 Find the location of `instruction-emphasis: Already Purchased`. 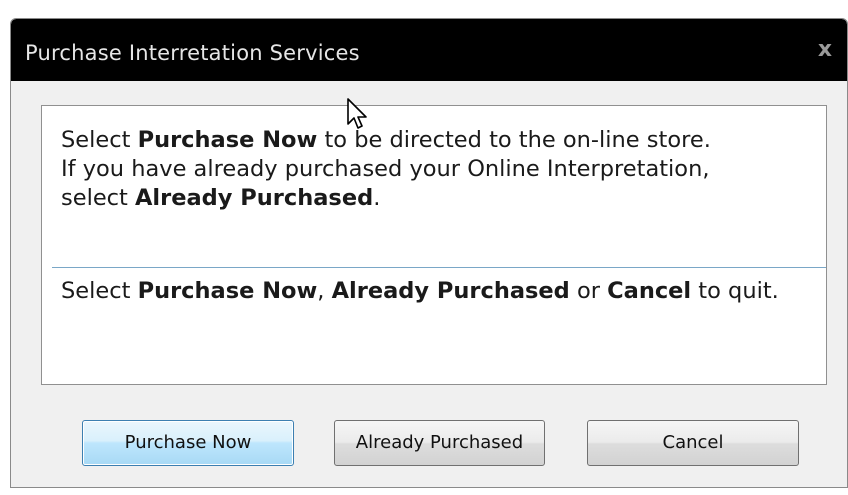

instruction-emphasis: Already Purchased is located at coordinates (450, 291).